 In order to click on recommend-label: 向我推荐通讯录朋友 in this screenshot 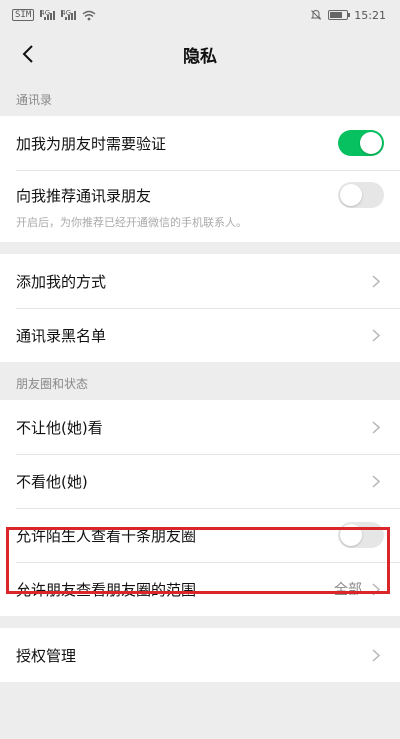, I will do `click(84, 195)`.